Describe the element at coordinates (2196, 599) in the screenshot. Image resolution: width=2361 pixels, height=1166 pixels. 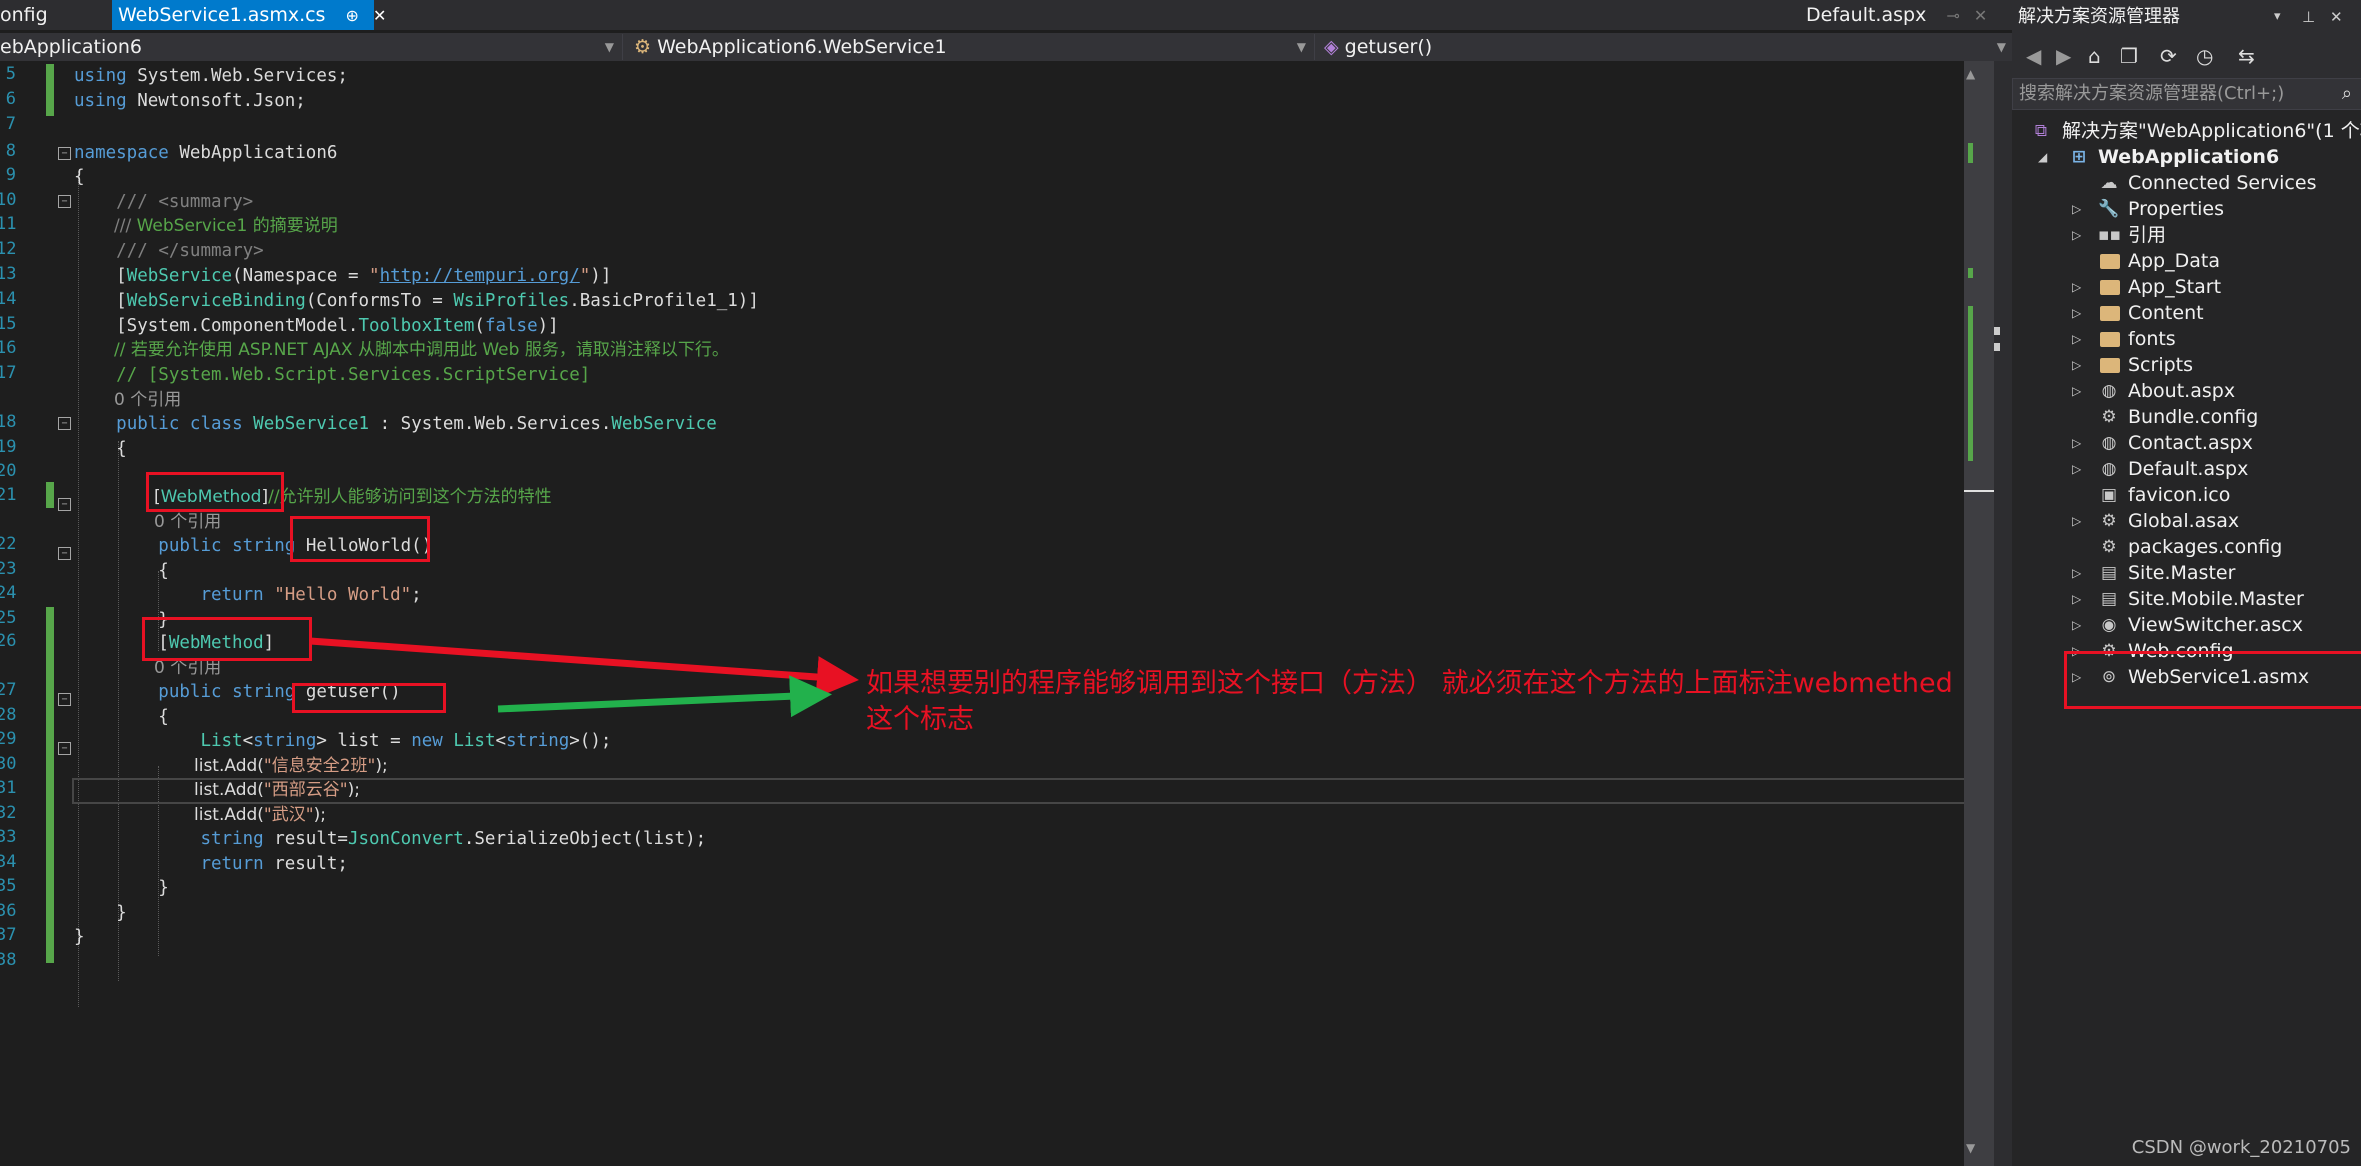
I see `tree-item-site-mobile-master: ▷ ▤ Site.Mobile.Master` at that location.